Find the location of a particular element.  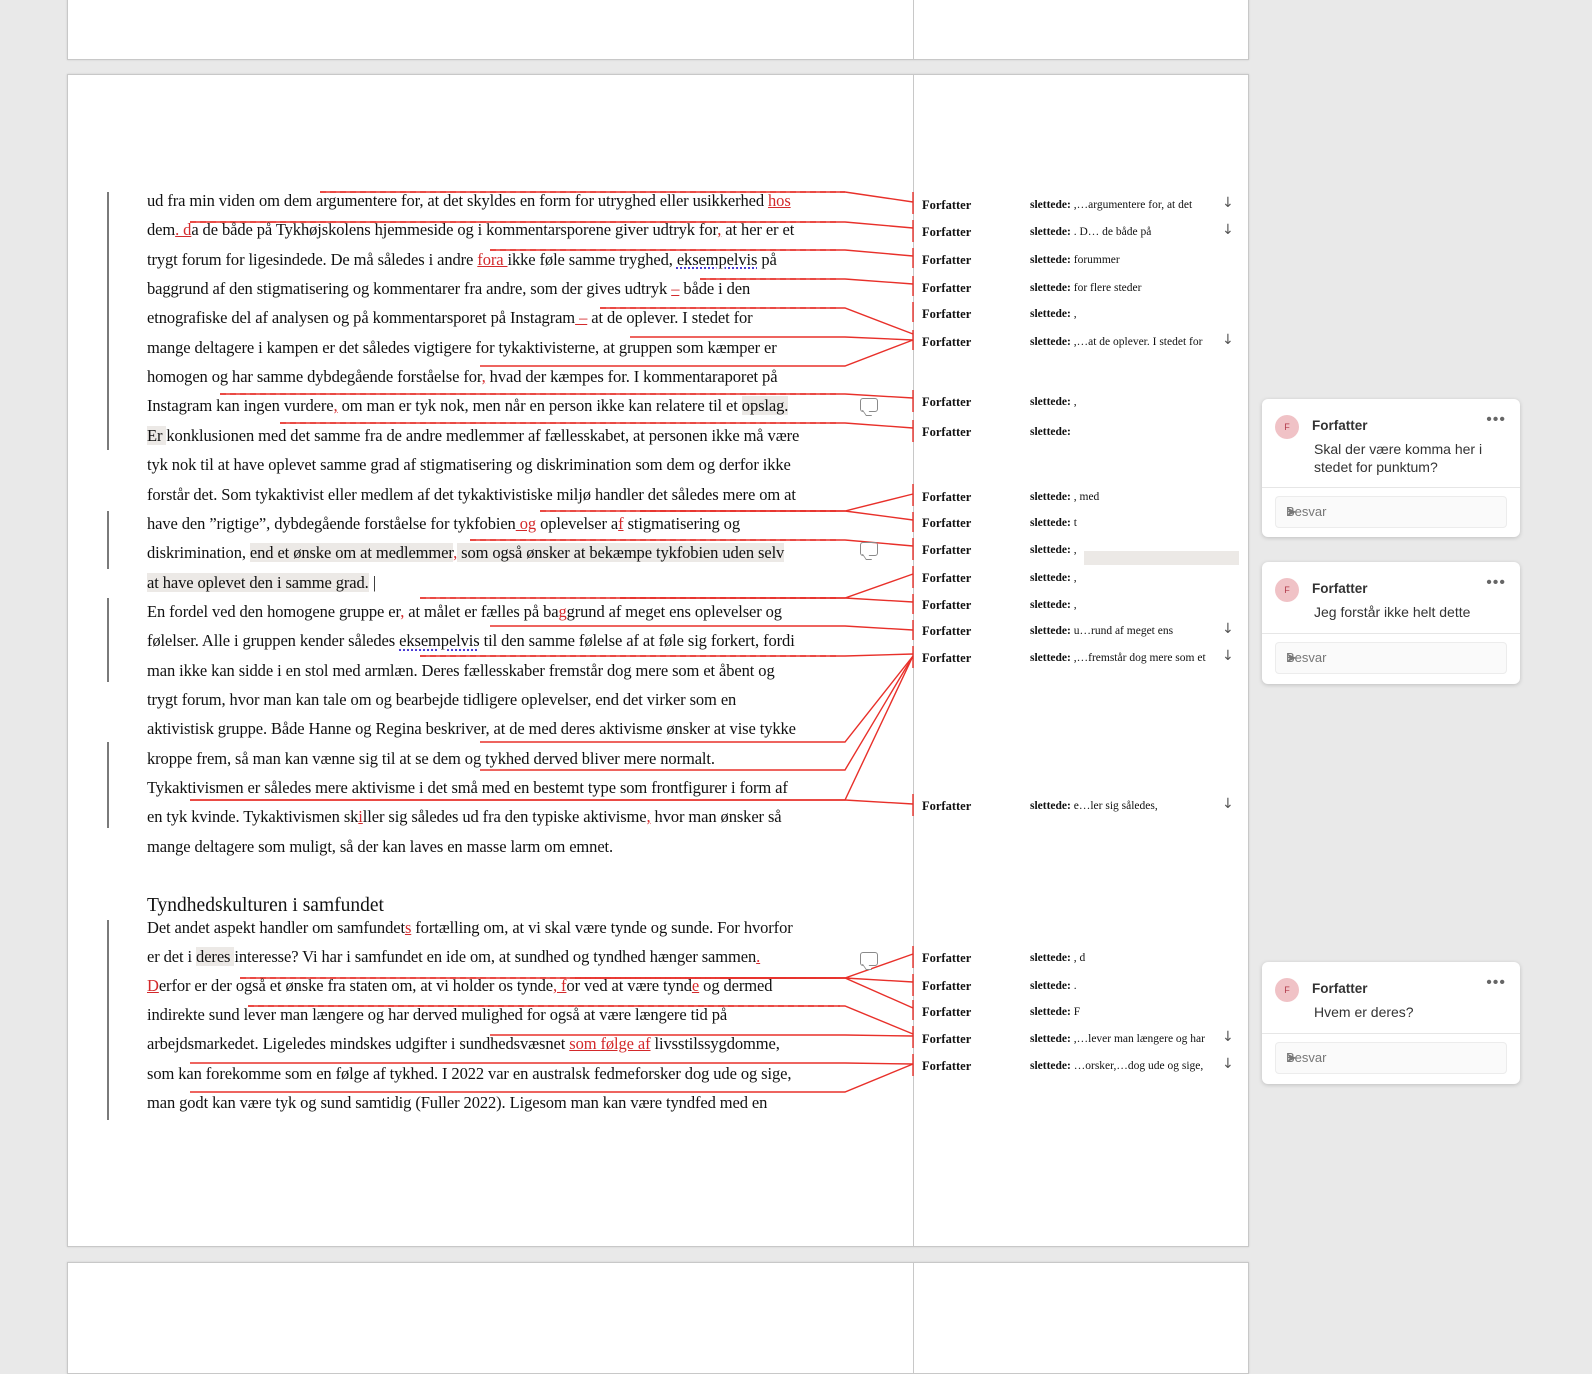

deleted-text: . is located at coordinates (1073, 986).